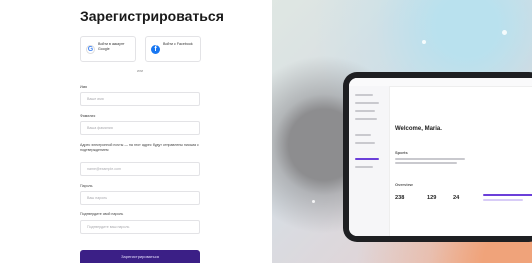 The height and width of the screenshot is (263, 532). Describe the element at coordinates (173, 49) in the screenshot. I see `facebook-signin-button: f Войти с Facebook` at that location.